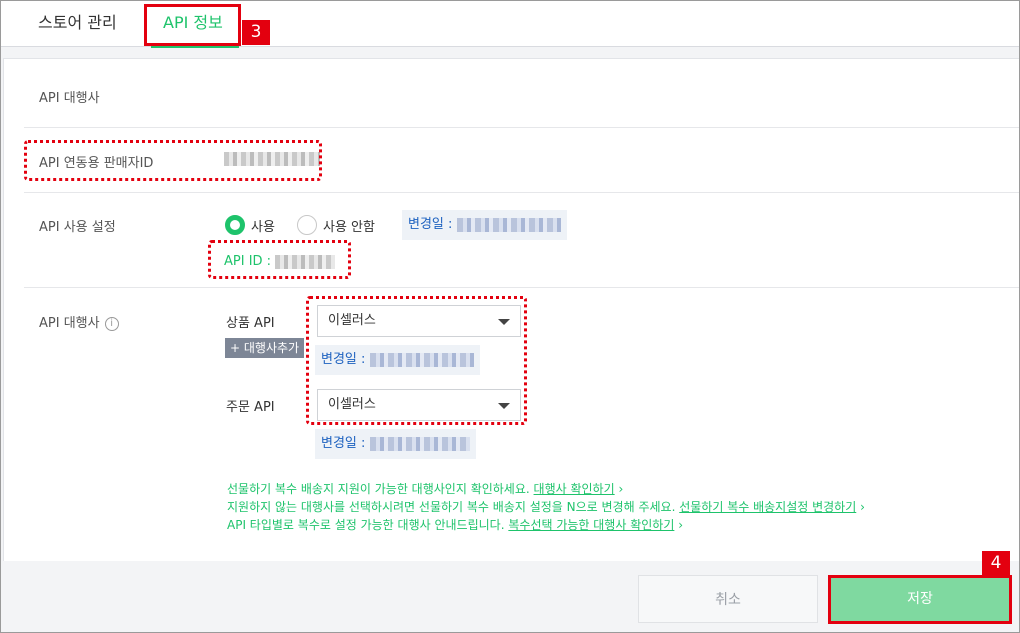 The image size is (1020, 633). Describe the element at coordinates (349, 225) in the screenshot. I see `usage-off-label: 사용 안함` at that location.